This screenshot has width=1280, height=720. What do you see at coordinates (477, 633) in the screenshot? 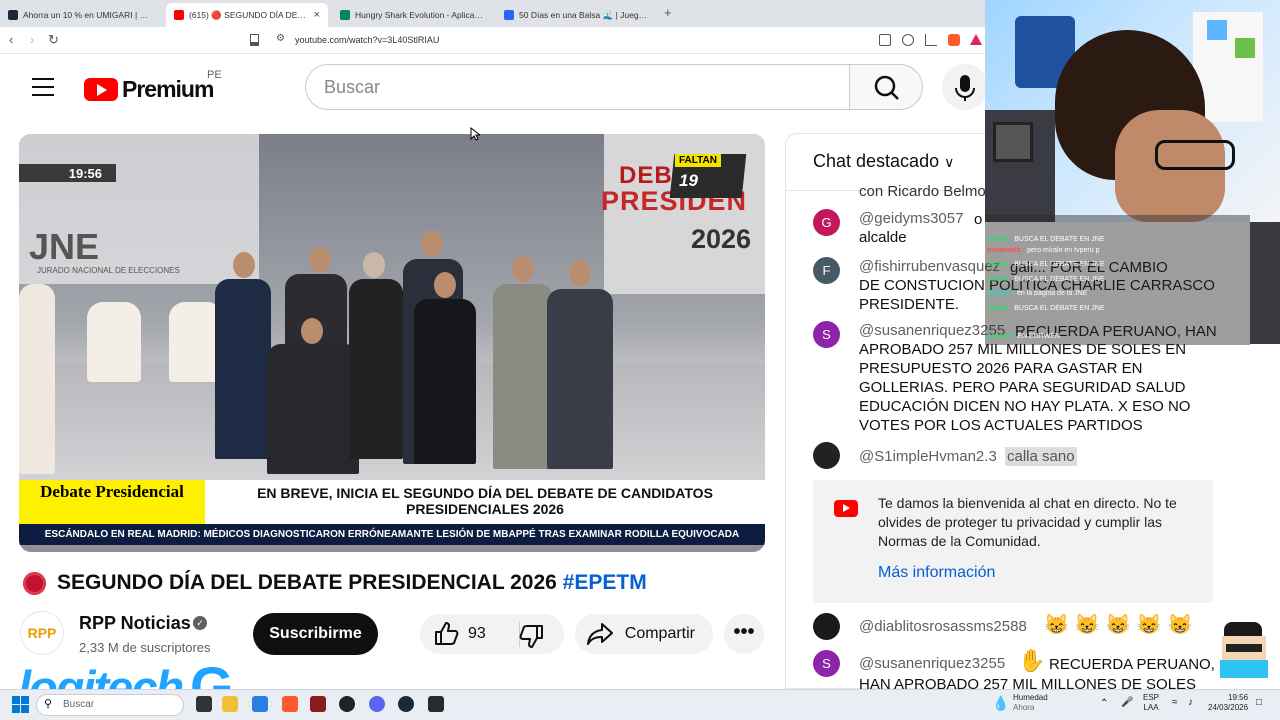
I see `like-count: 93` at bounding box center [477, 633].